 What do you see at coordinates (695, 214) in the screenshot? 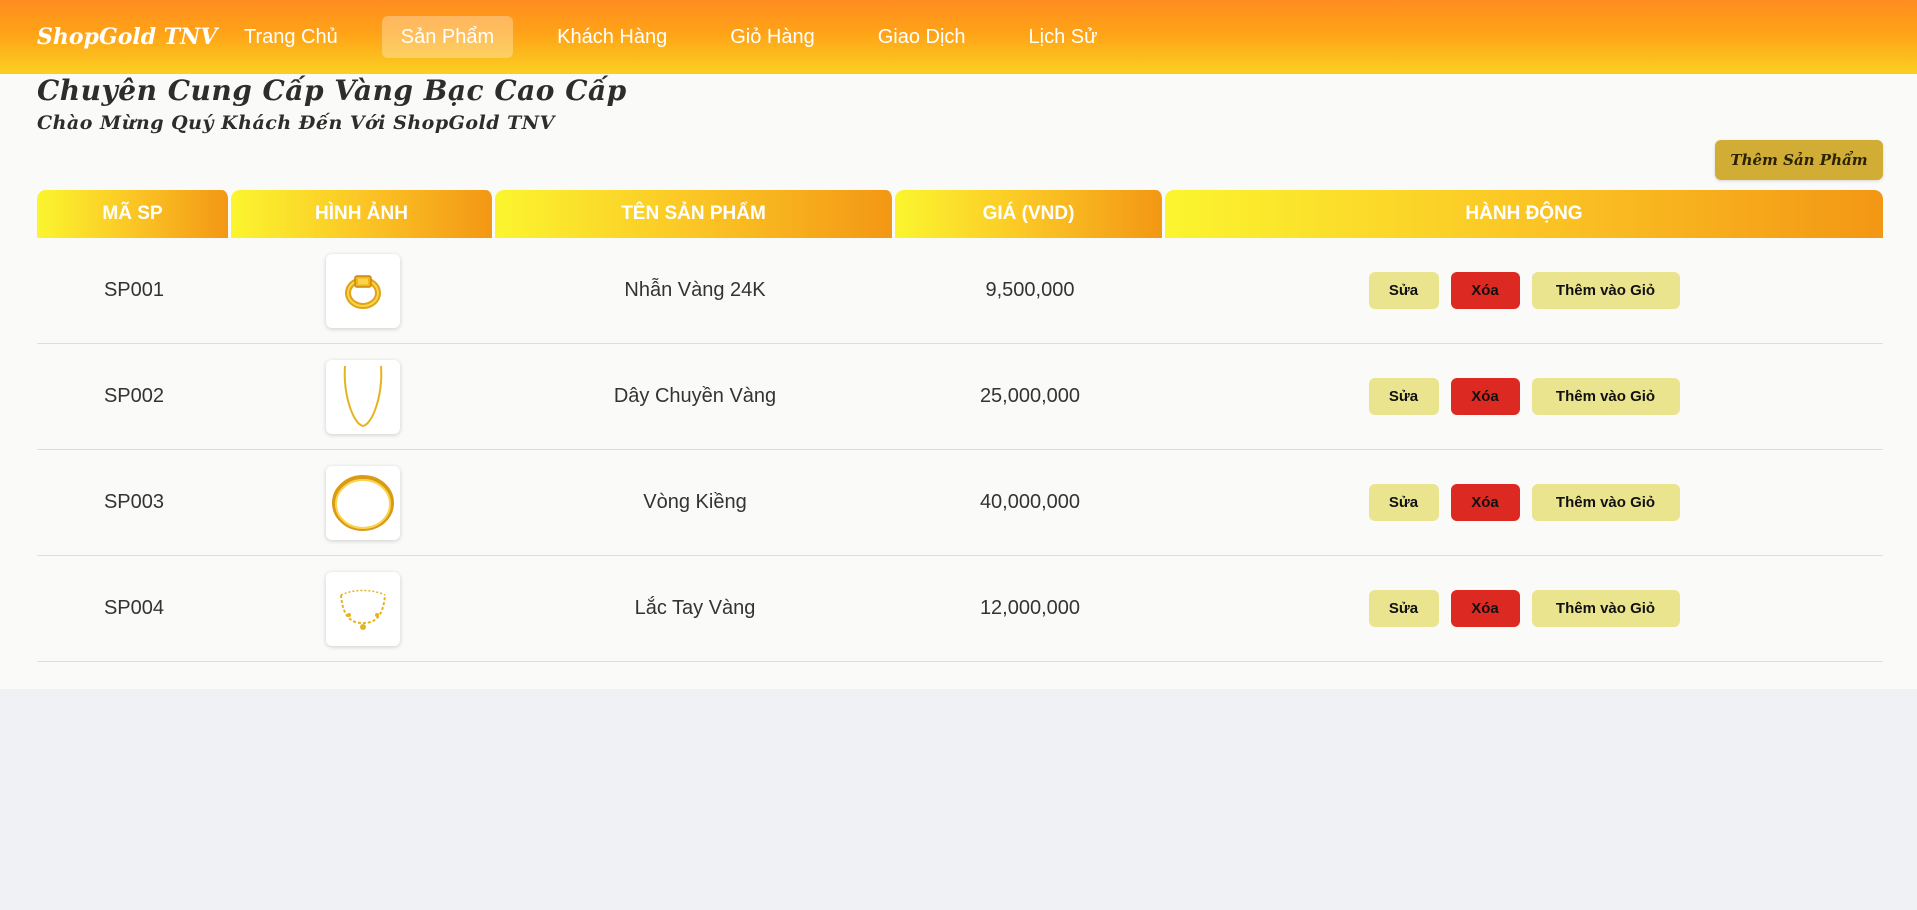
I see `column-header-name: TÊN SẢN PHẨM` at bounding box center [695, 214].